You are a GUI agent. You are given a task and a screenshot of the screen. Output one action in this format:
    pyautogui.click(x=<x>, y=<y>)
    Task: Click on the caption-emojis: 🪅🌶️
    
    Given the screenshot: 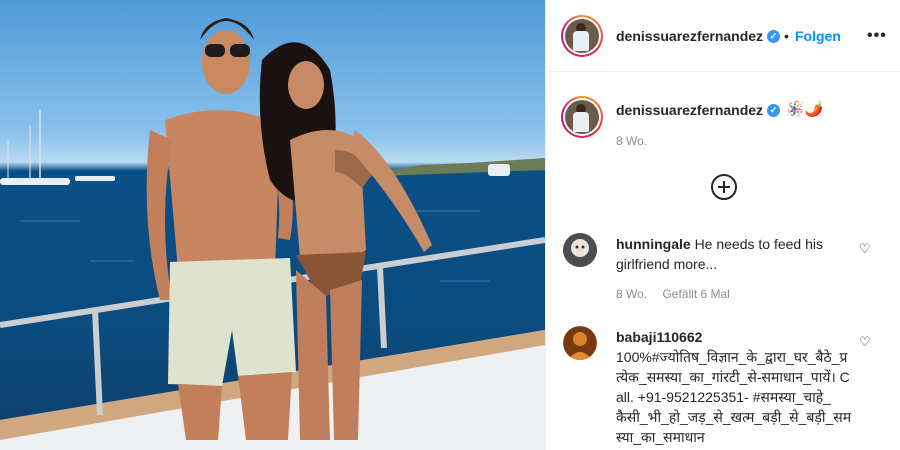 What is the action you would take?
    pyautogui.click(x=805, y=109)
    